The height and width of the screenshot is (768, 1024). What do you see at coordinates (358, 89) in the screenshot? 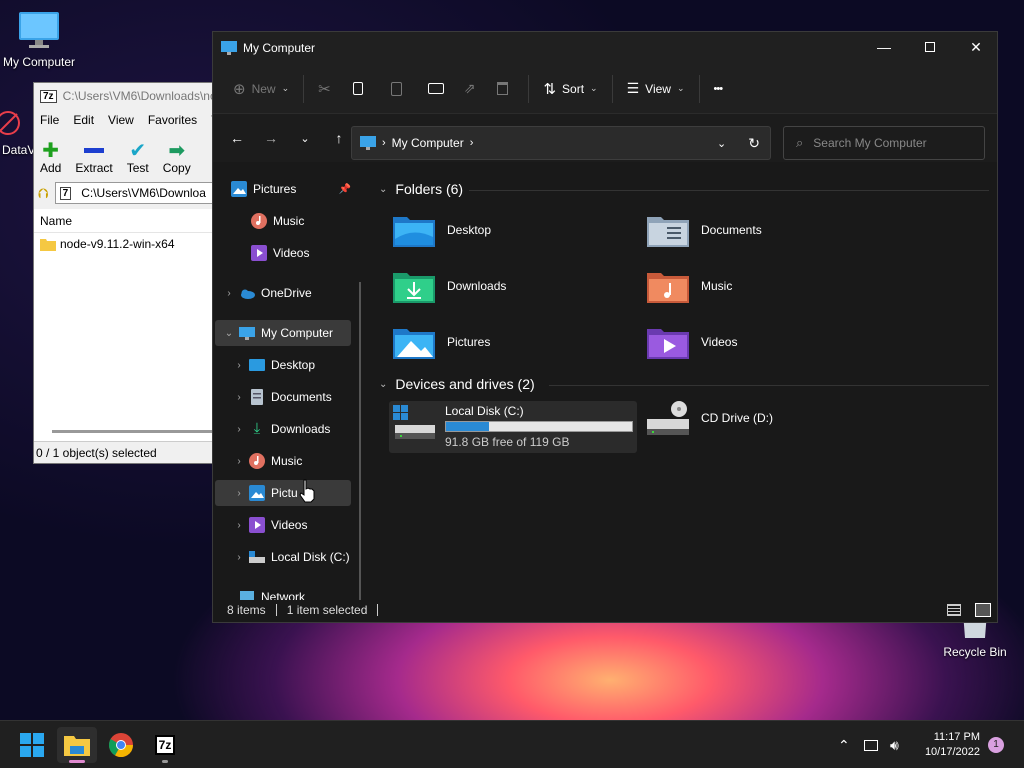
I see `copy-button` at bounding box center [358, 89].